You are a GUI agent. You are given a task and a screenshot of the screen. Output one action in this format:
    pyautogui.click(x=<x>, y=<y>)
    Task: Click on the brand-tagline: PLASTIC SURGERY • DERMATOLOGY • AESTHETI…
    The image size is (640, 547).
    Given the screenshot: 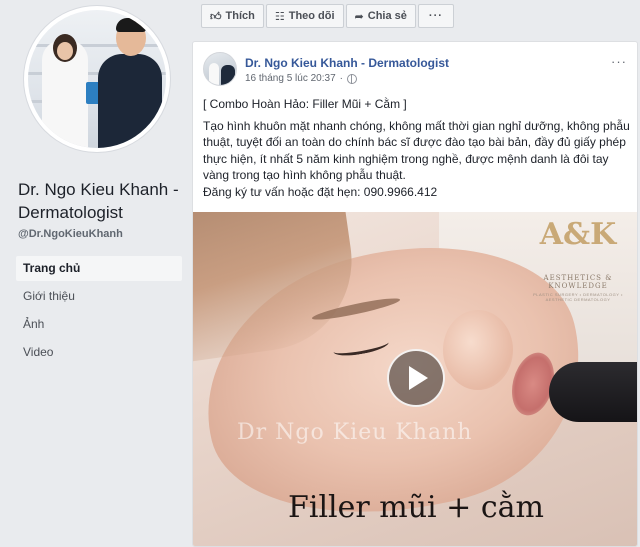 What is the action you would take?
    pyautogui.click(x=578, y=297)
    